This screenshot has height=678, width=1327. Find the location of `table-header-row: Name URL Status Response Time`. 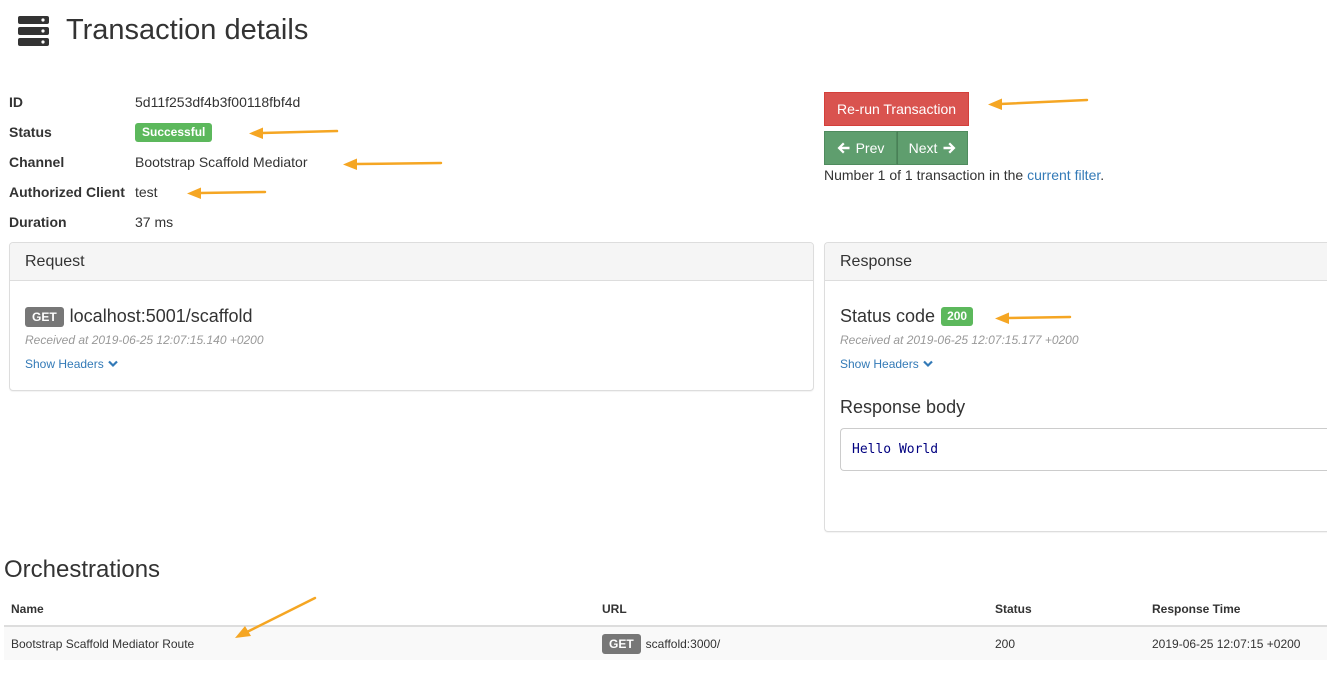

table-header-row: Name URL Status Response Time is located at coordinates (665, 609).